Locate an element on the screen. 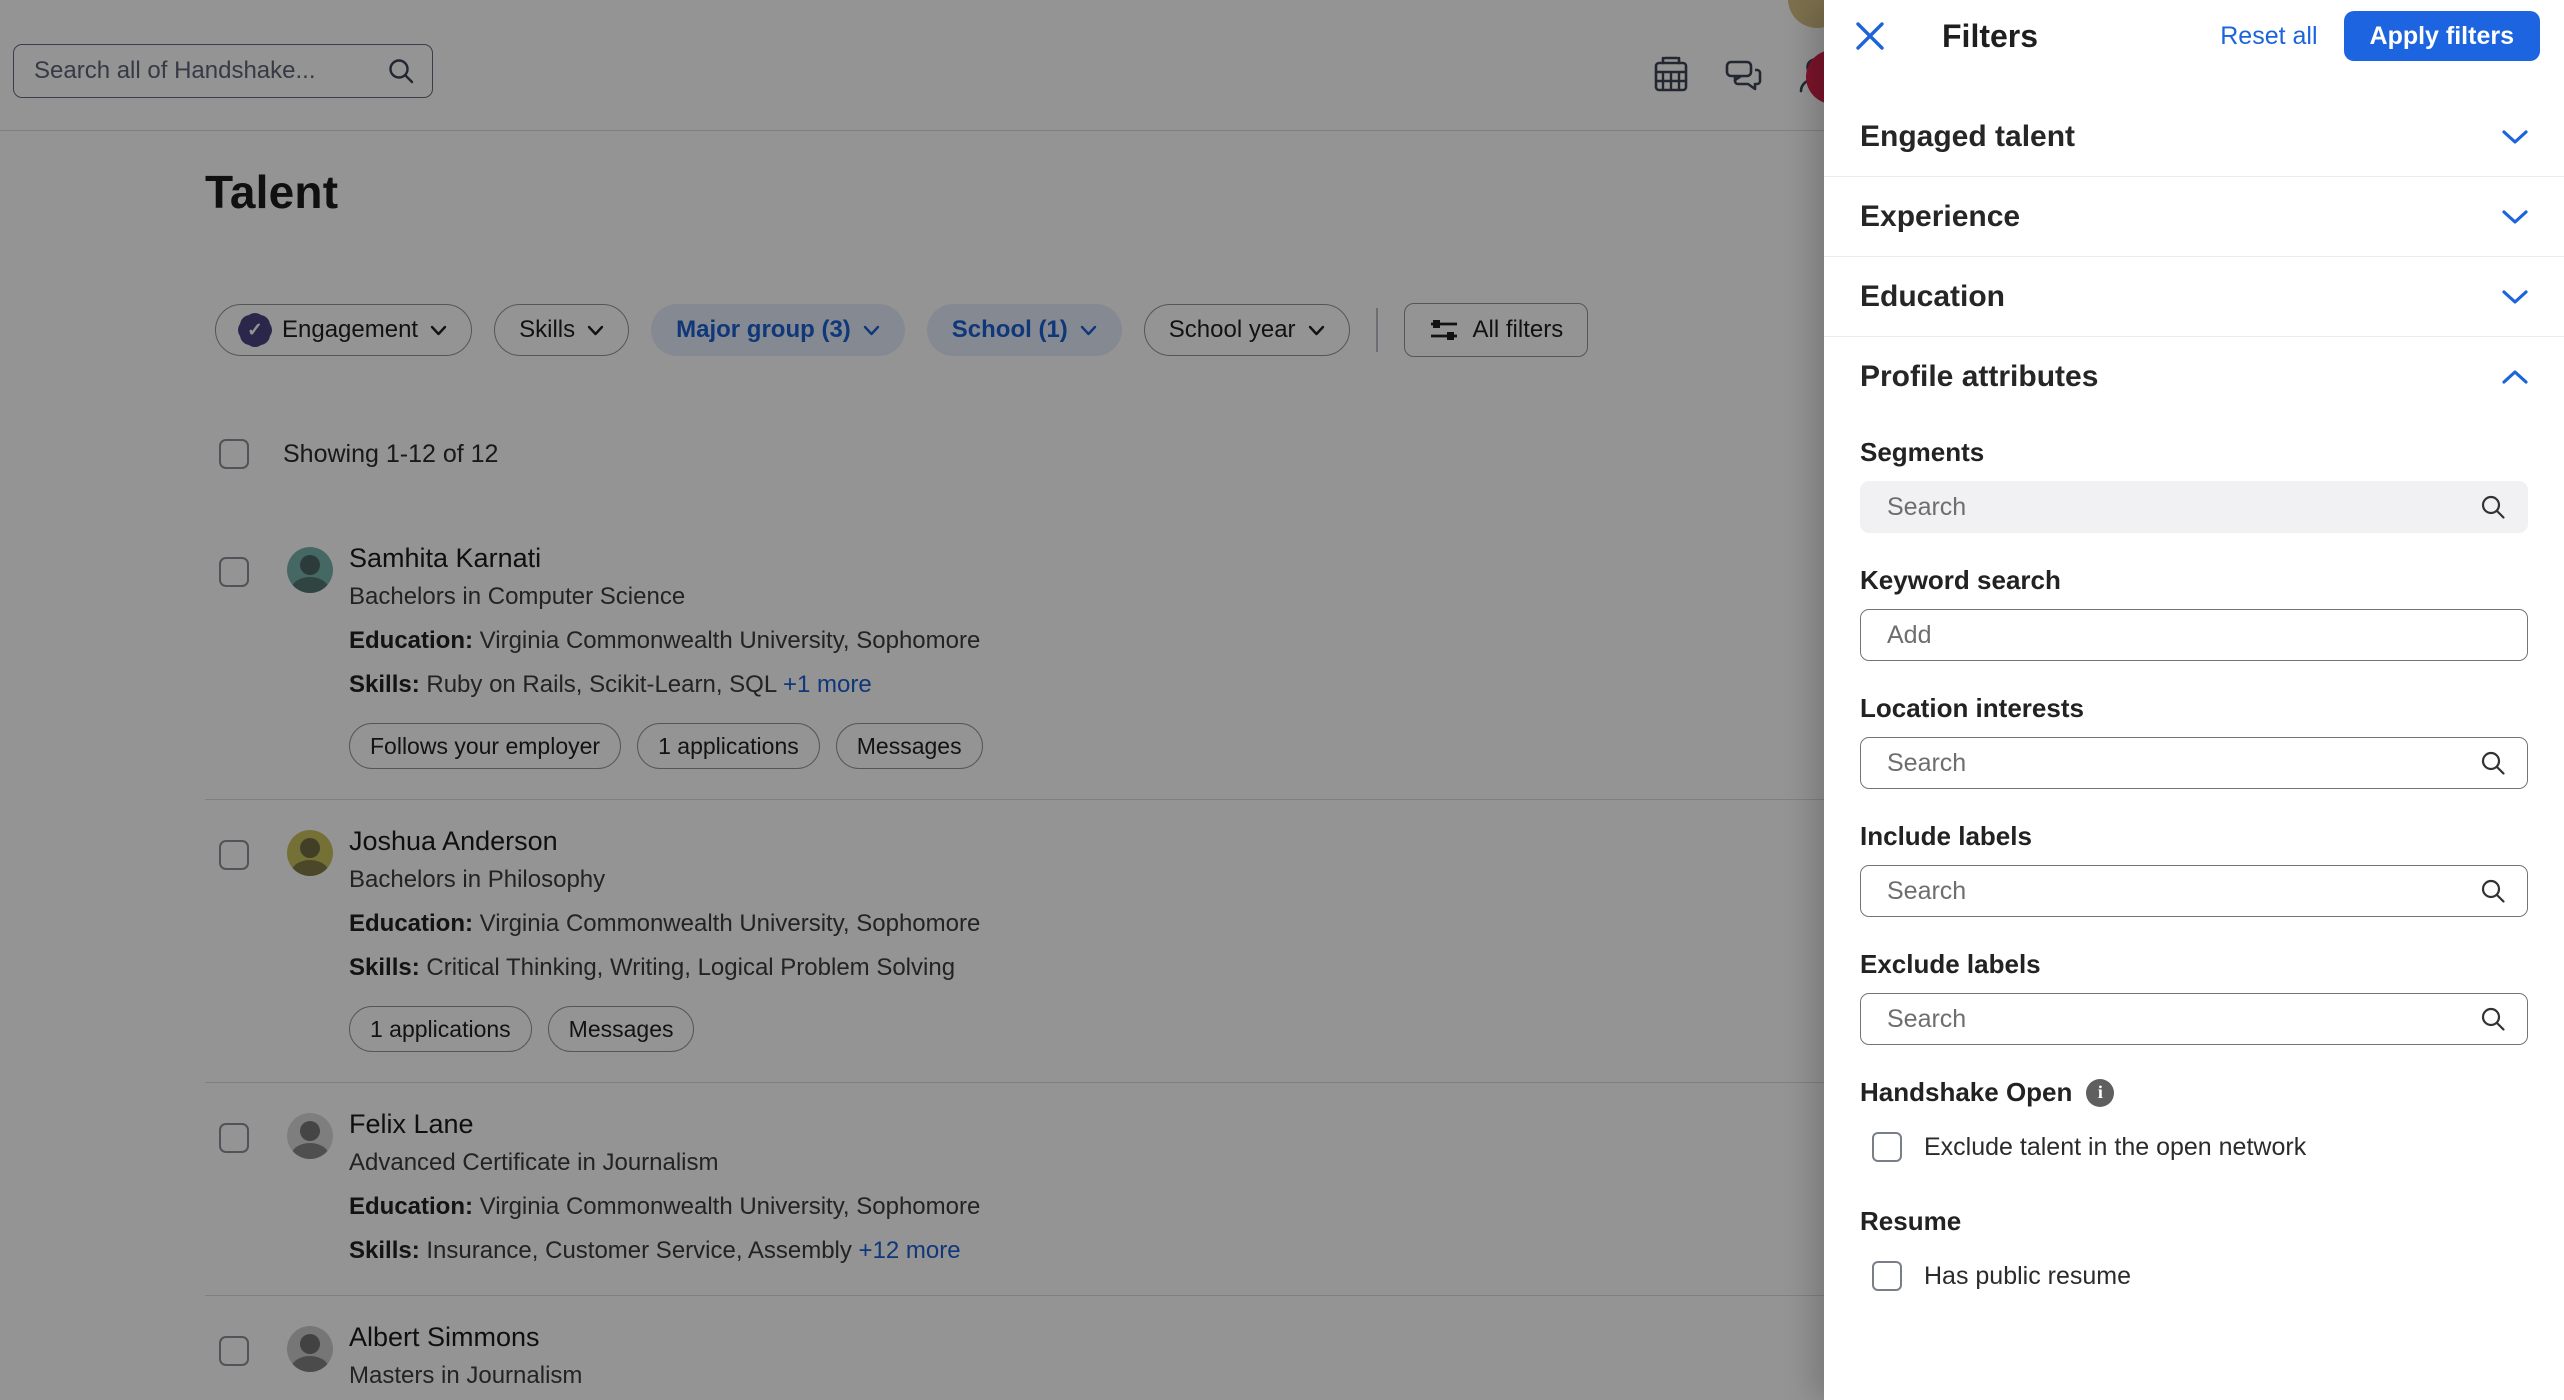 This screenshot has width=2564, height=1400. exclude-labels-input is located at coordinates (2170, 1019).